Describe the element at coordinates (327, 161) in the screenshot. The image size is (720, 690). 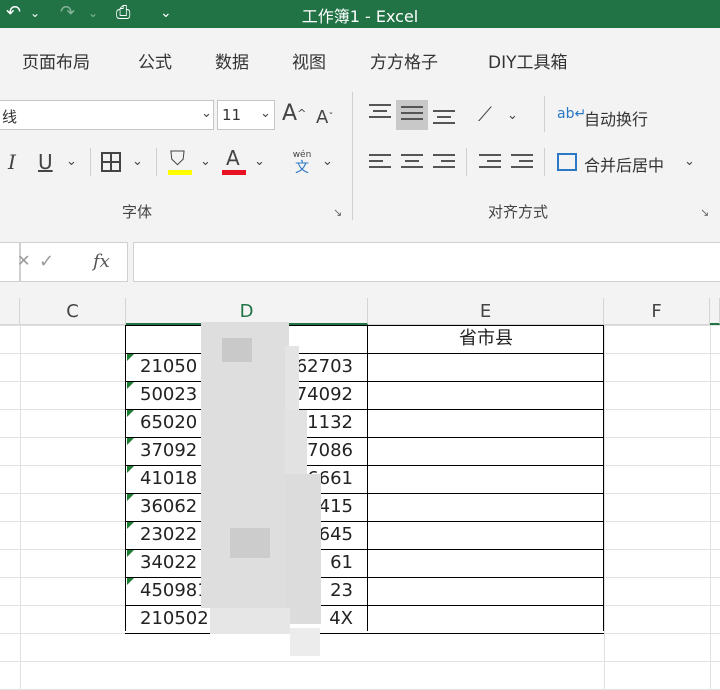
I see `phonetic-dropdown-icon: ⌄` at that location.